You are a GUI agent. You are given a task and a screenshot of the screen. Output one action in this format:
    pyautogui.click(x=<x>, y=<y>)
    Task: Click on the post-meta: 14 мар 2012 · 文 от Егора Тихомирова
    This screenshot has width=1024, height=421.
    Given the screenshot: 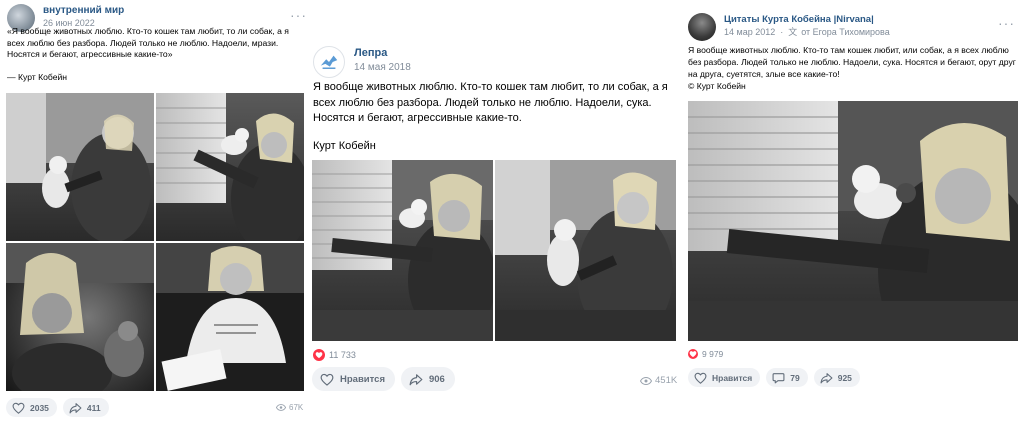 What is the action you would take?
    pyautogui.click(x=807, y=32)
    